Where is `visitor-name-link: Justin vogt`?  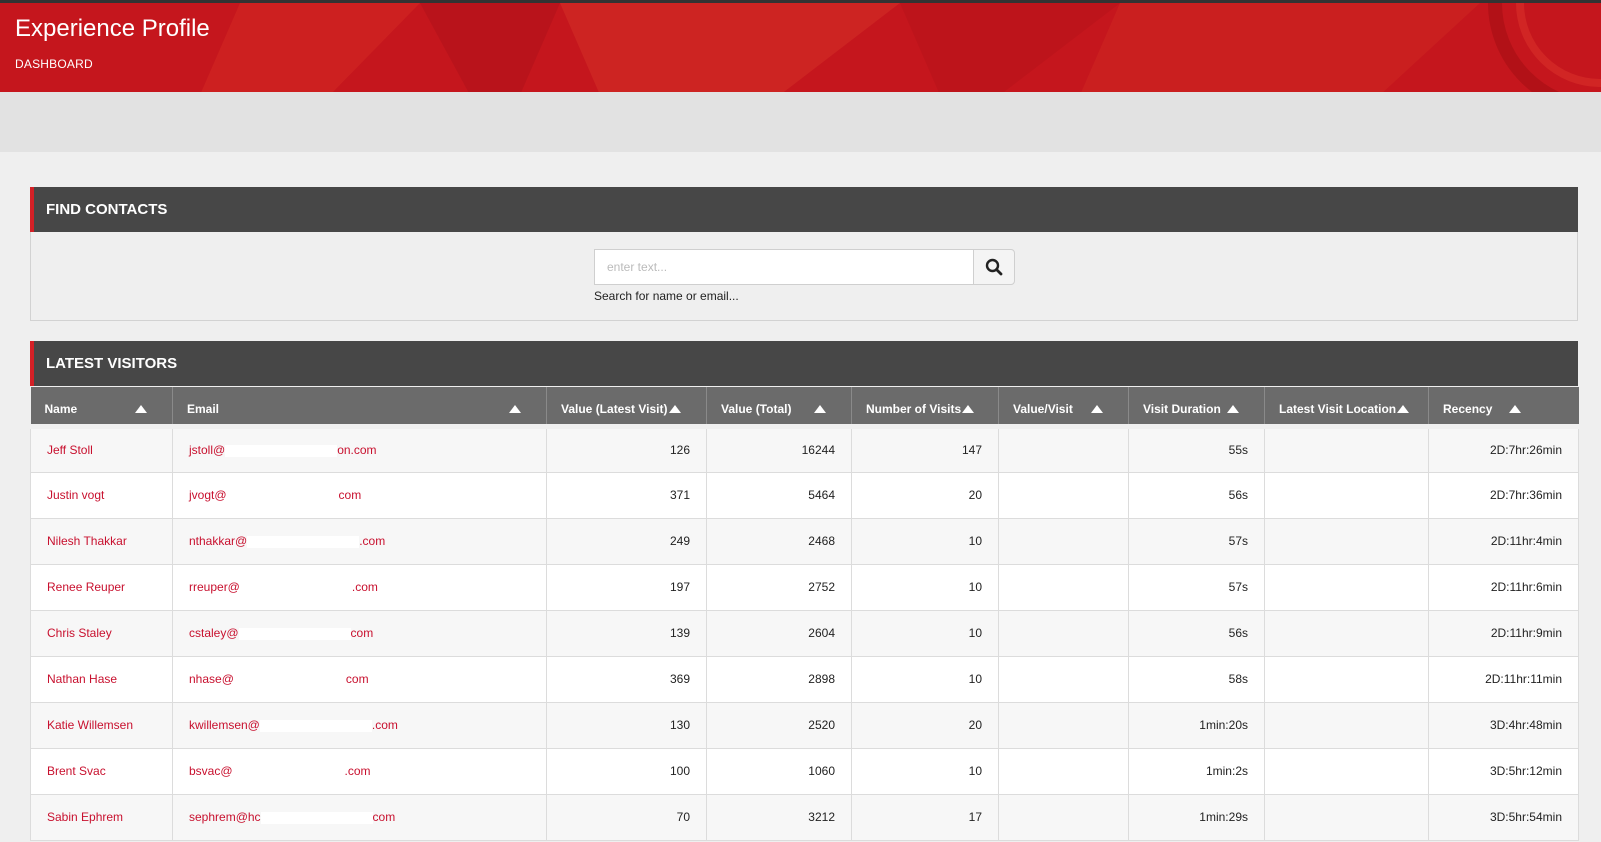
visitor-name-link: Justin vogt is located at coordinates (101, 495).